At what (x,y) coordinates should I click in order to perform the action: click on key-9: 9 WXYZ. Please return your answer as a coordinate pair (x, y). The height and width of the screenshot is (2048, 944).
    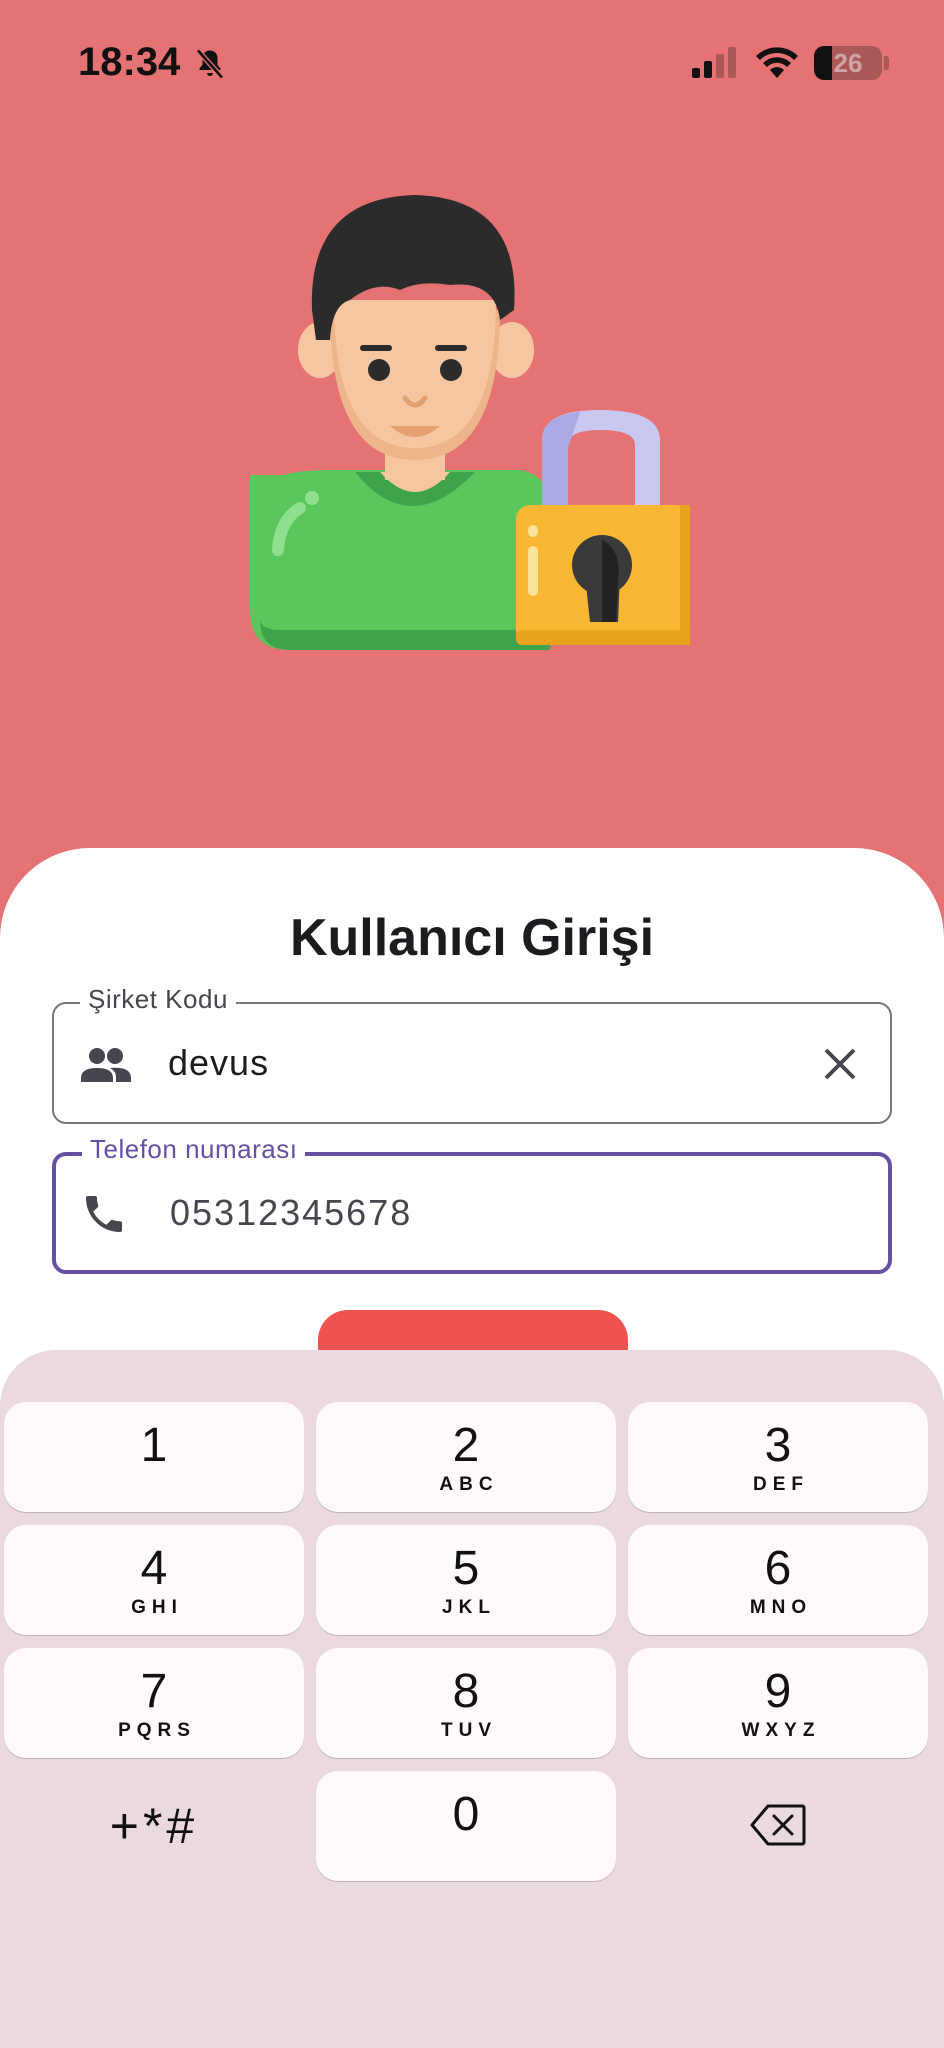
    Looking at the image, I should click on (778, 1703).